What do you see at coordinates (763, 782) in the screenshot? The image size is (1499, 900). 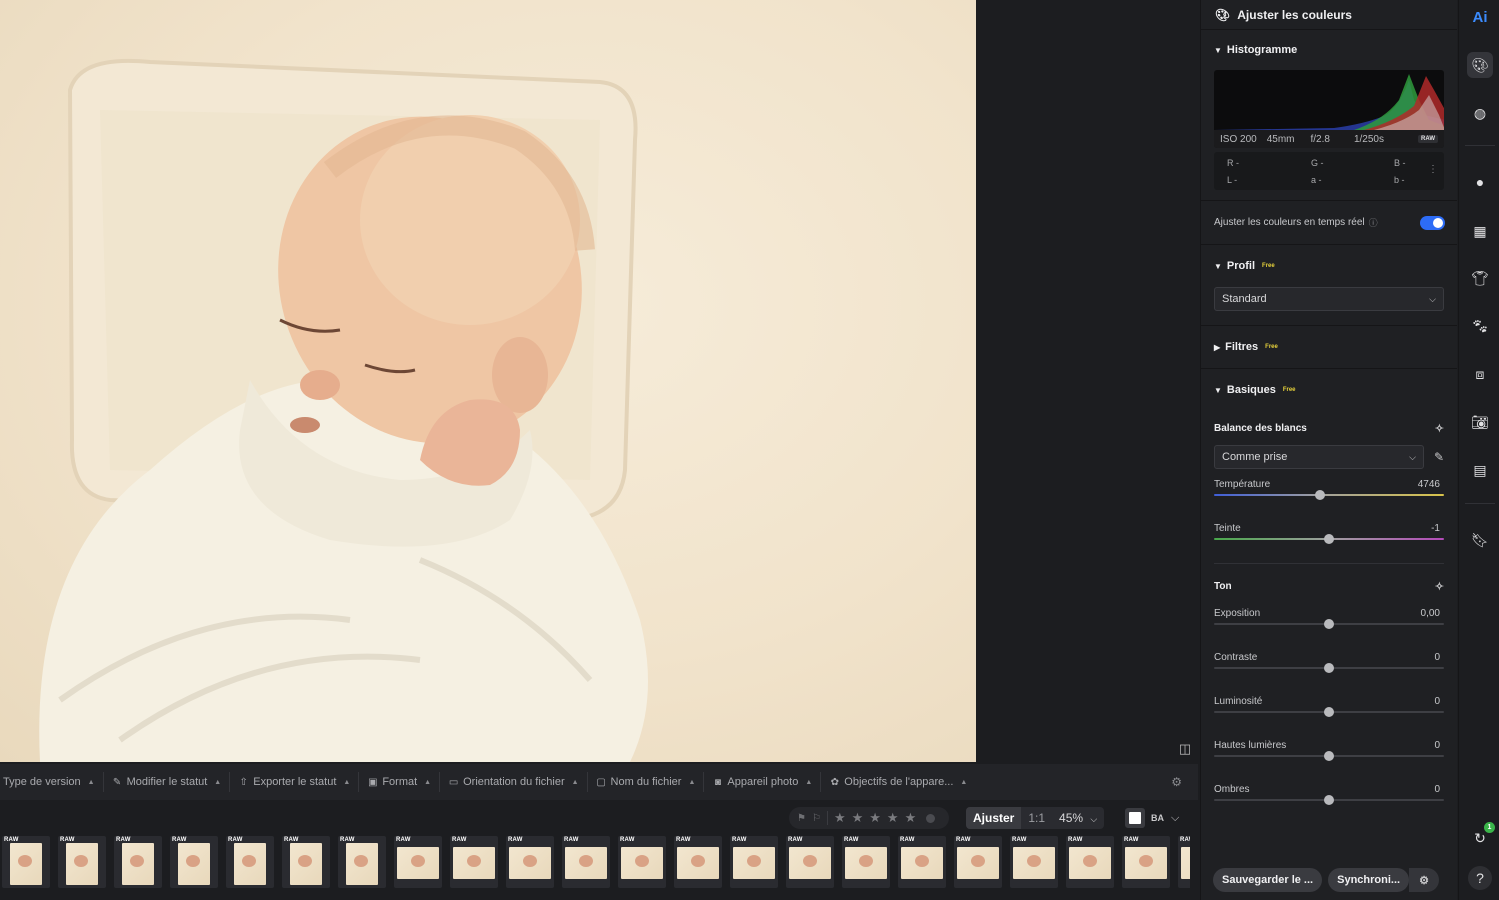 I see `filter-camera: ◙ Appareil photo ▲` at bounding box center [763, 782].